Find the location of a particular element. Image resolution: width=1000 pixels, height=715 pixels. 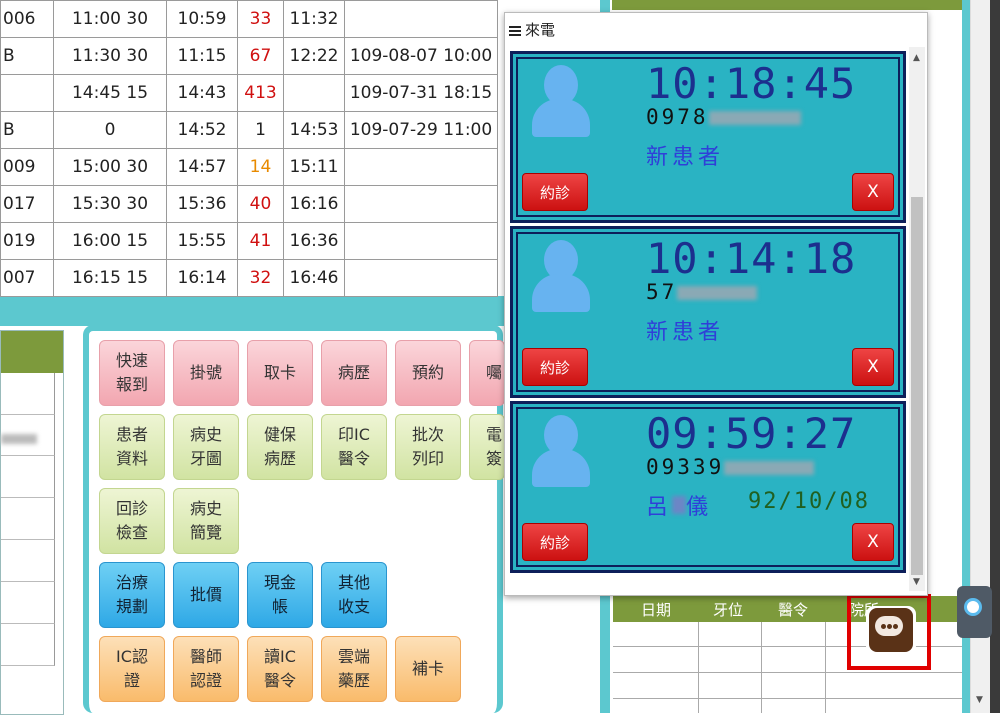

table-row: 017 15:30 30 15:36 40 16:16 is located at coordinates (249, 204).